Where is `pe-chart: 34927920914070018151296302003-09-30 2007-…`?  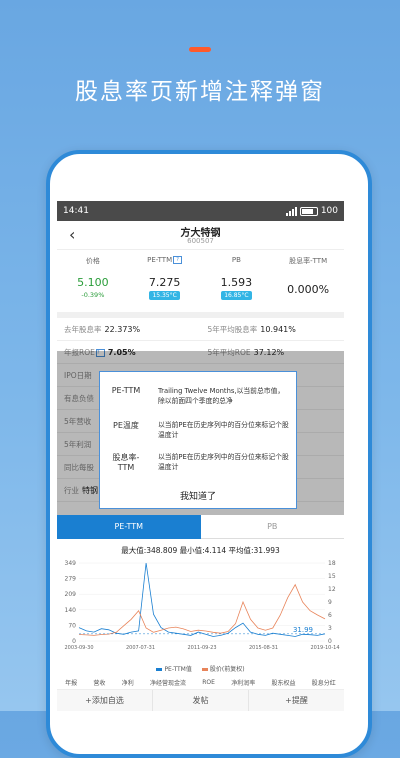 pe-chart: 34927920914070018151296302003-09-30 2007-… is located at coordinates (201, 605).